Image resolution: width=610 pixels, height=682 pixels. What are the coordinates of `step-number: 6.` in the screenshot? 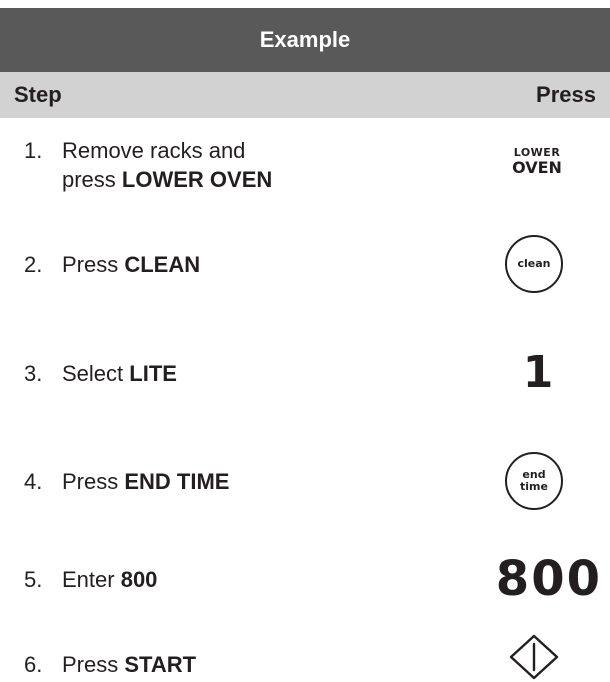 It's located at (33, 664).